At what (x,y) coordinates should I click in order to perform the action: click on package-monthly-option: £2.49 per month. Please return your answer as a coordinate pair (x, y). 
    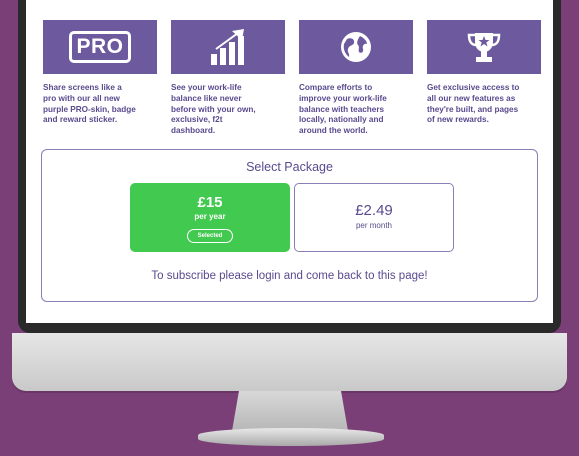
    Looking at the image, I should click on (374, 217).